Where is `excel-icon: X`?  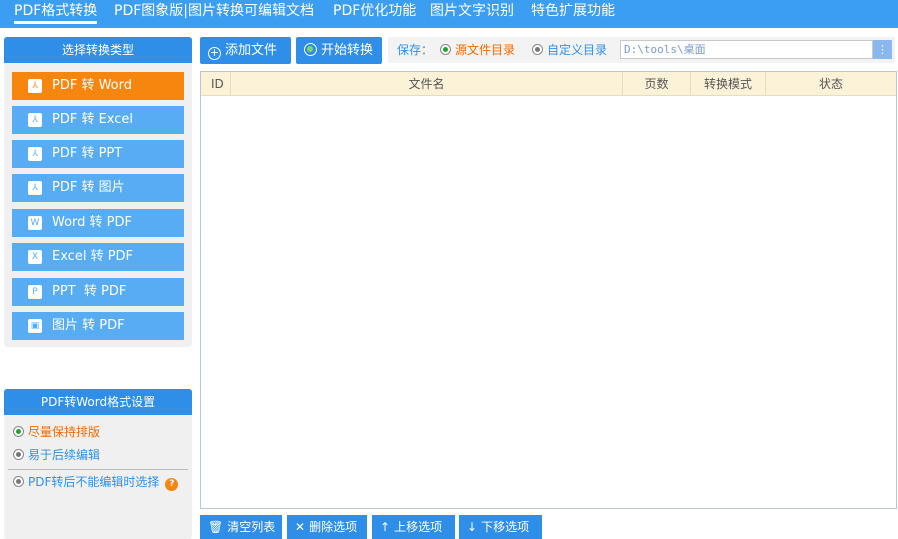 excel-icon: X is located at coordinates (35, 257).